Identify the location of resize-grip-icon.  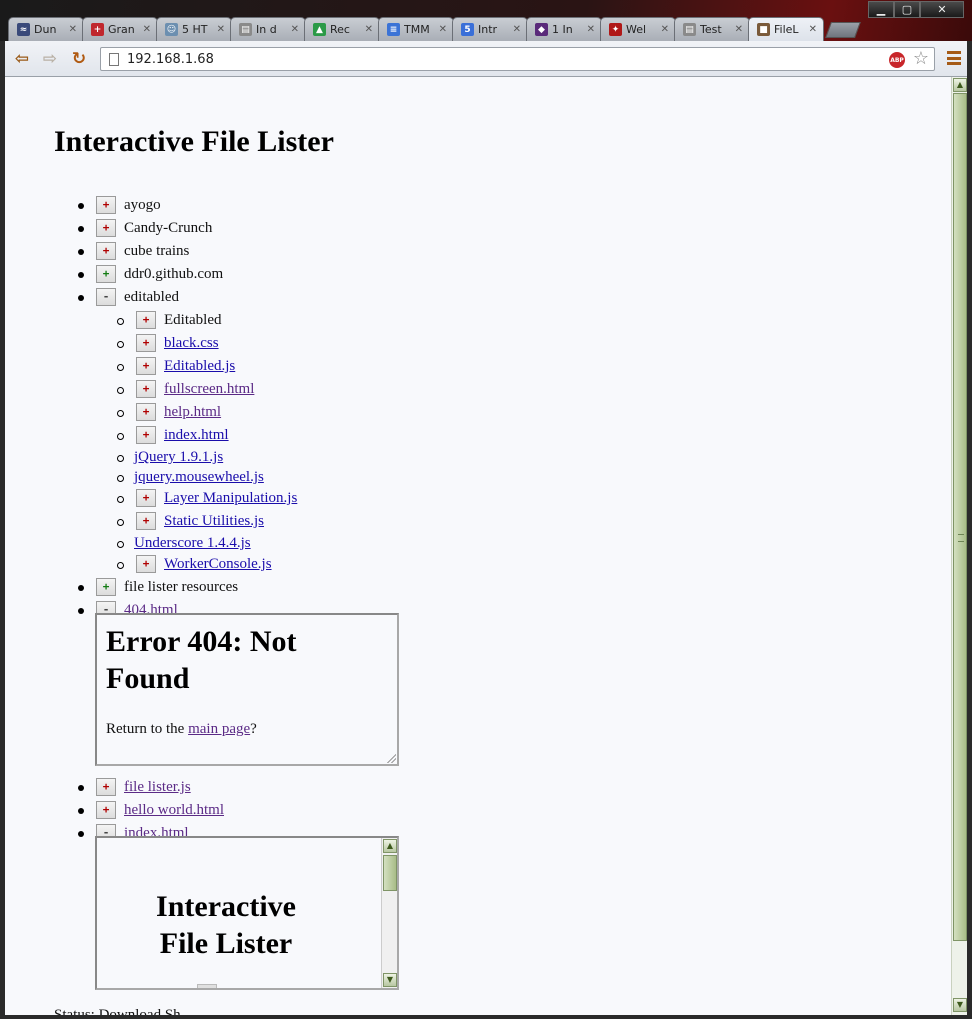
(391, 758).